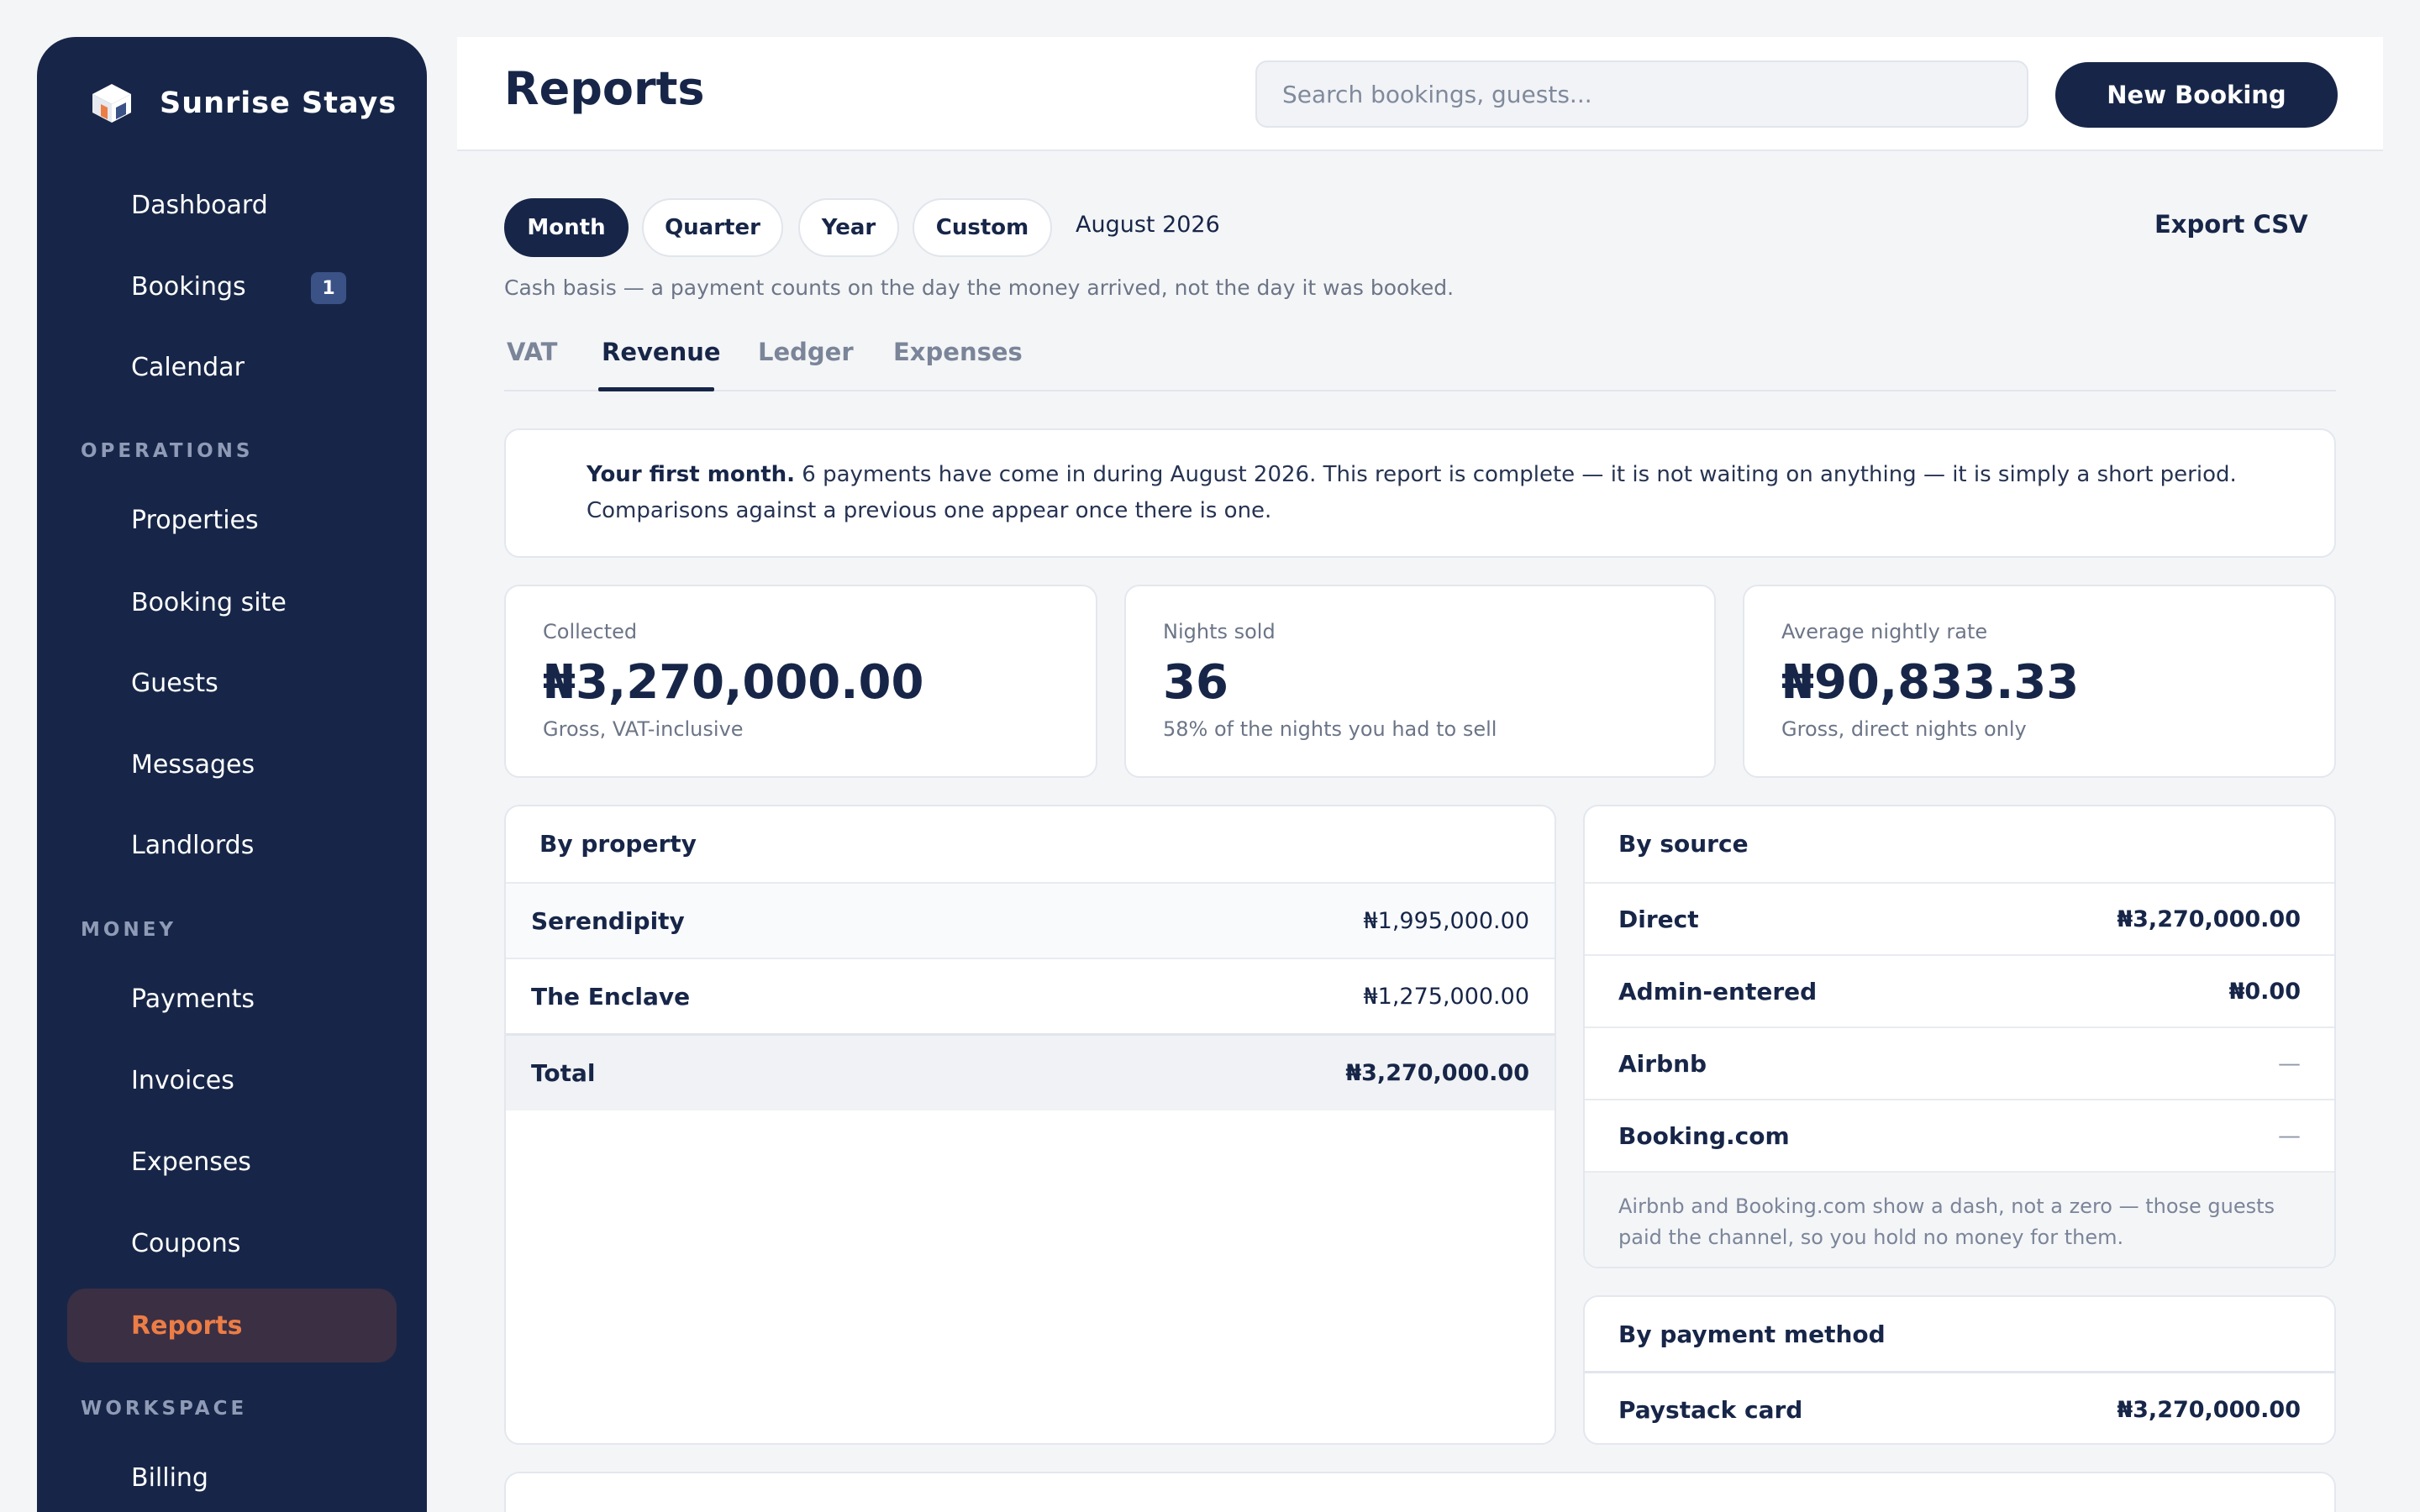 The width and height of the screenshot is (2420, 1512). Describe the element at coordinates (661, 352) in the screenshot. I see `tab-revenue: Revenue` at that location.